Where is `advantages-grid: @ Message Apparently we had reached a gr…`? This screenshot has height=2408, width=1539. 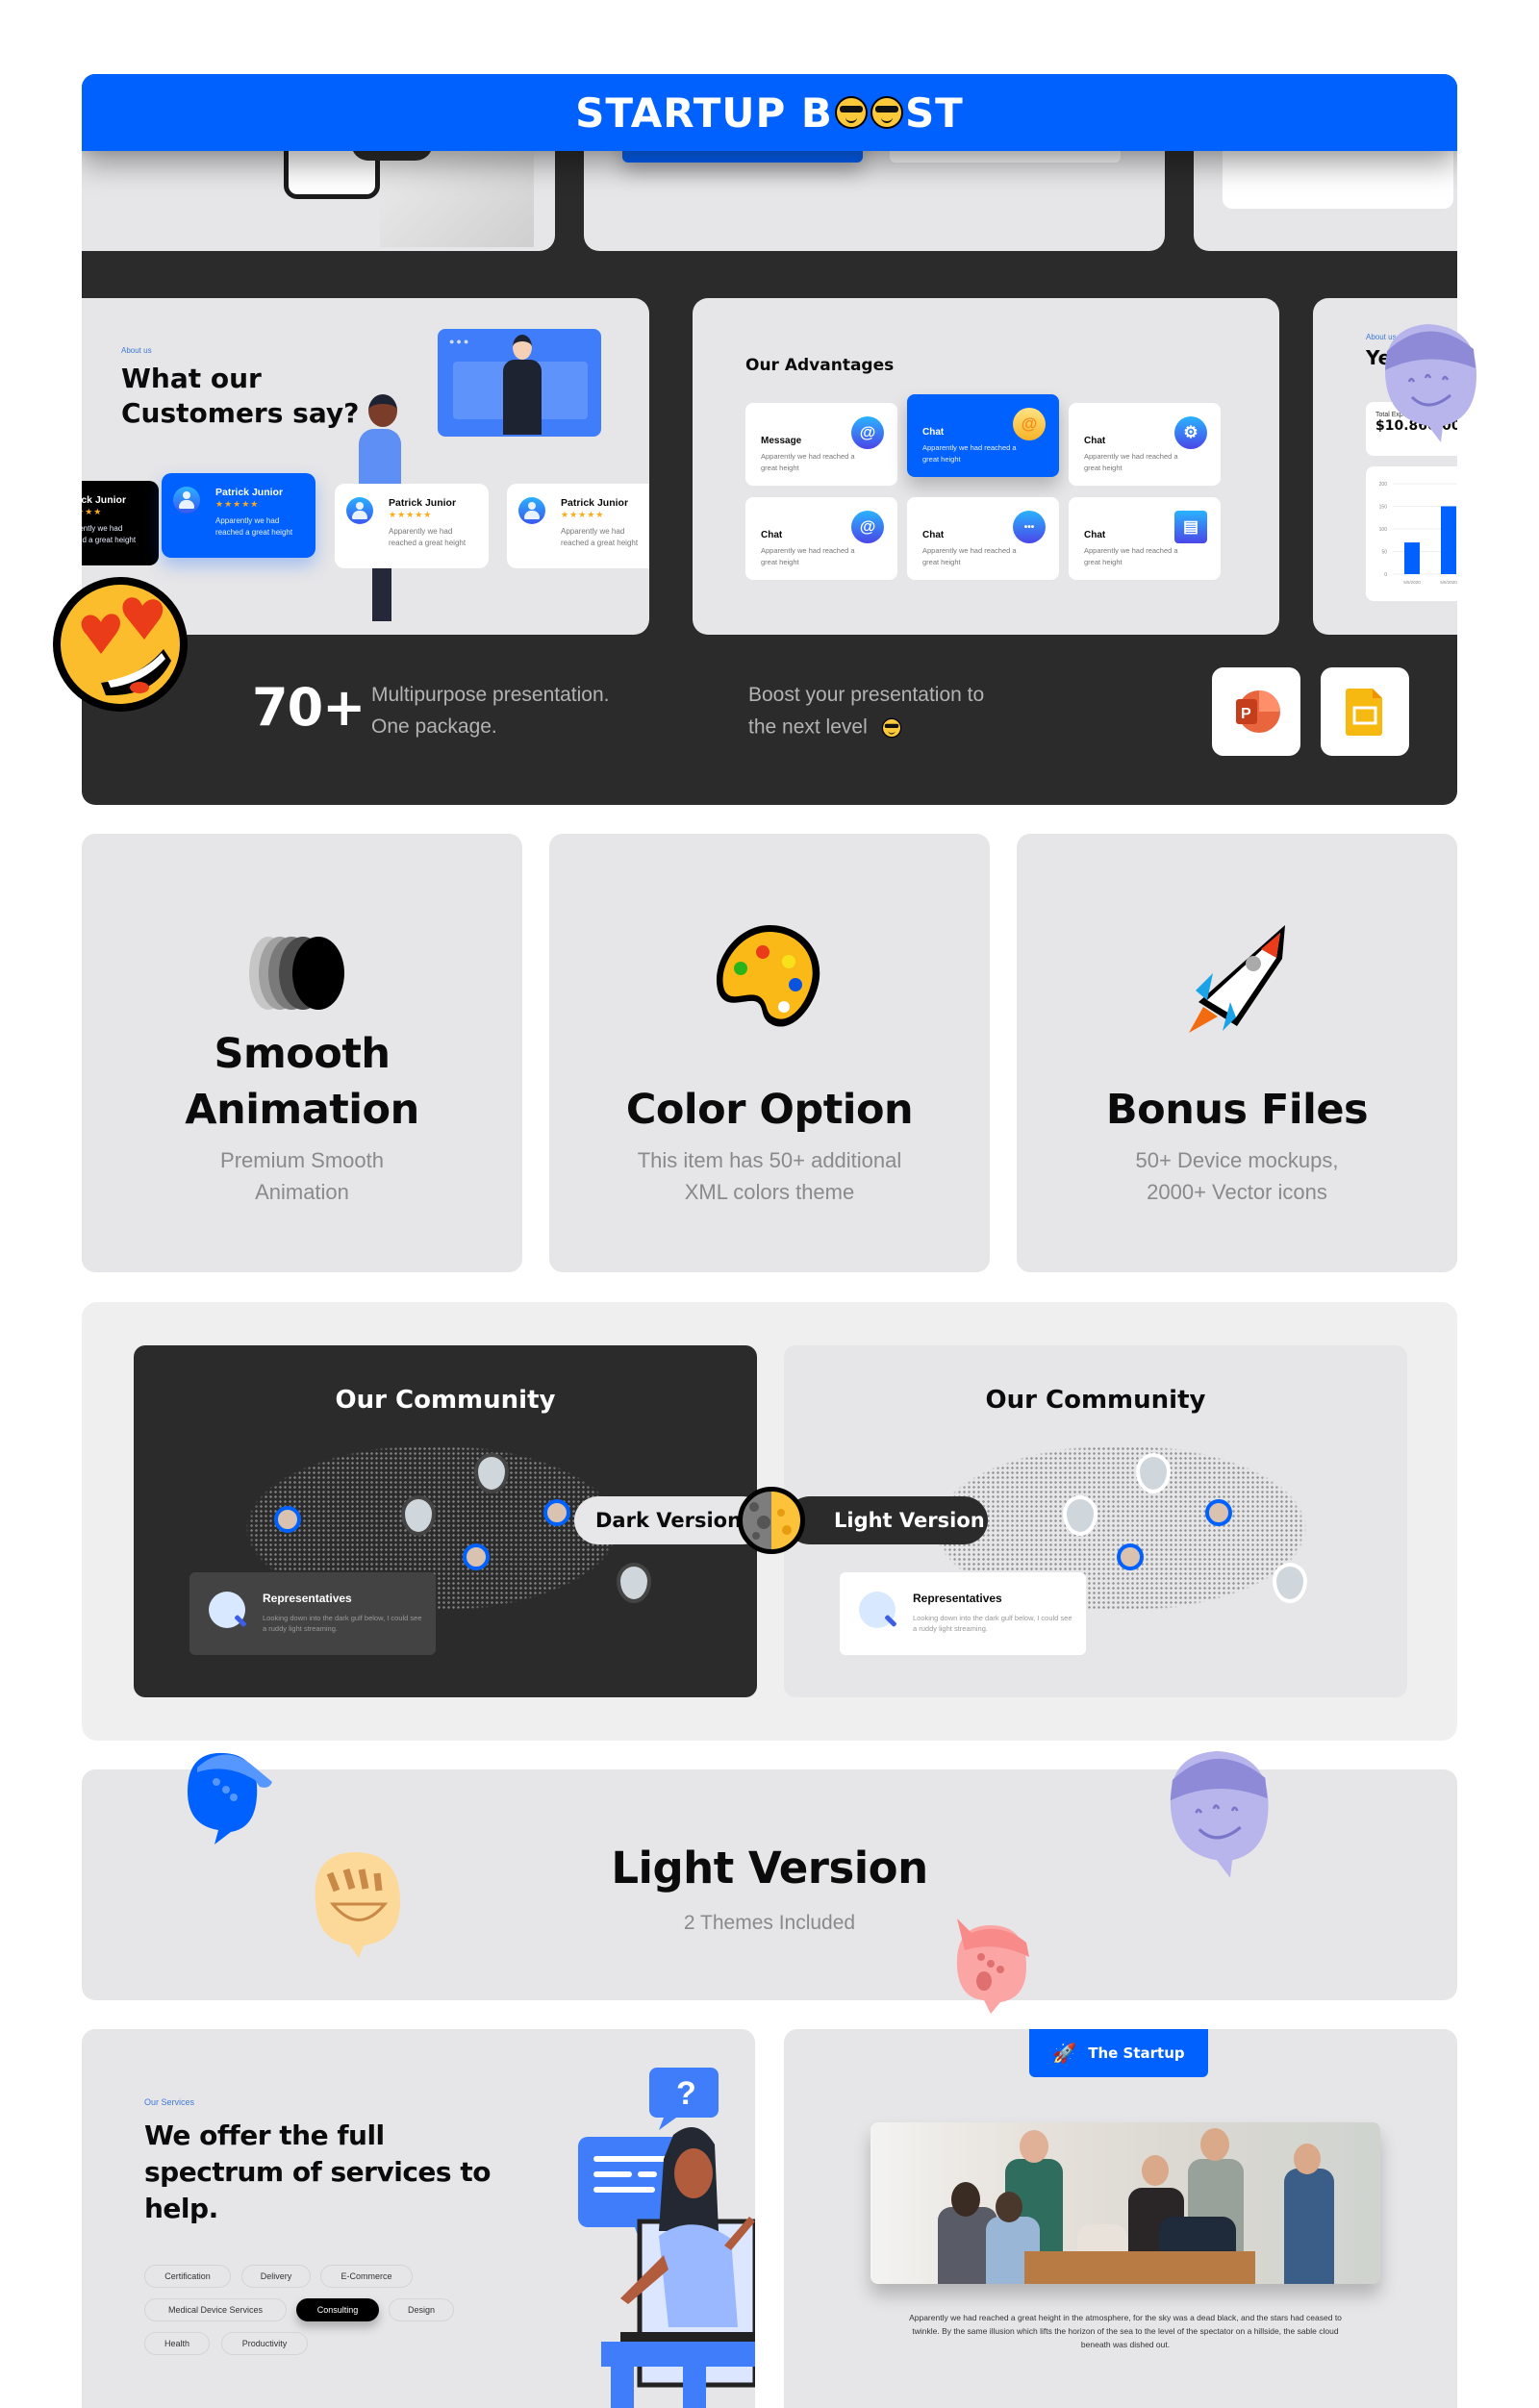 advantages-grid: @ Message Apparently we had reached a gr… is located at coordinates (985, 490).